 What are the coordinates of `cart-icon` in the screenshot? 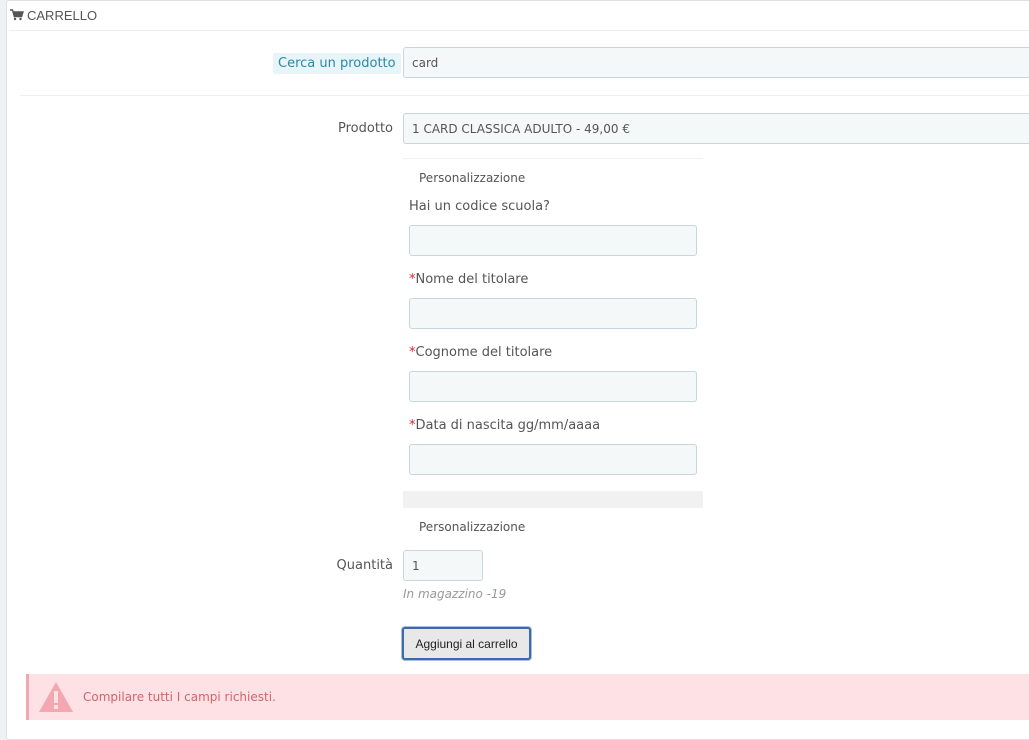 It's located at (17, 15).